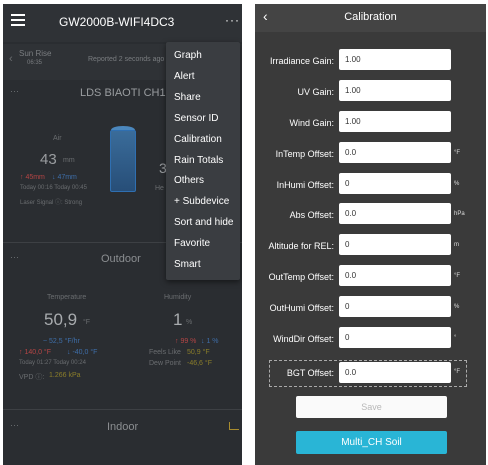  I want to click on outdoor-title: Outdoor, so click(121, 259).